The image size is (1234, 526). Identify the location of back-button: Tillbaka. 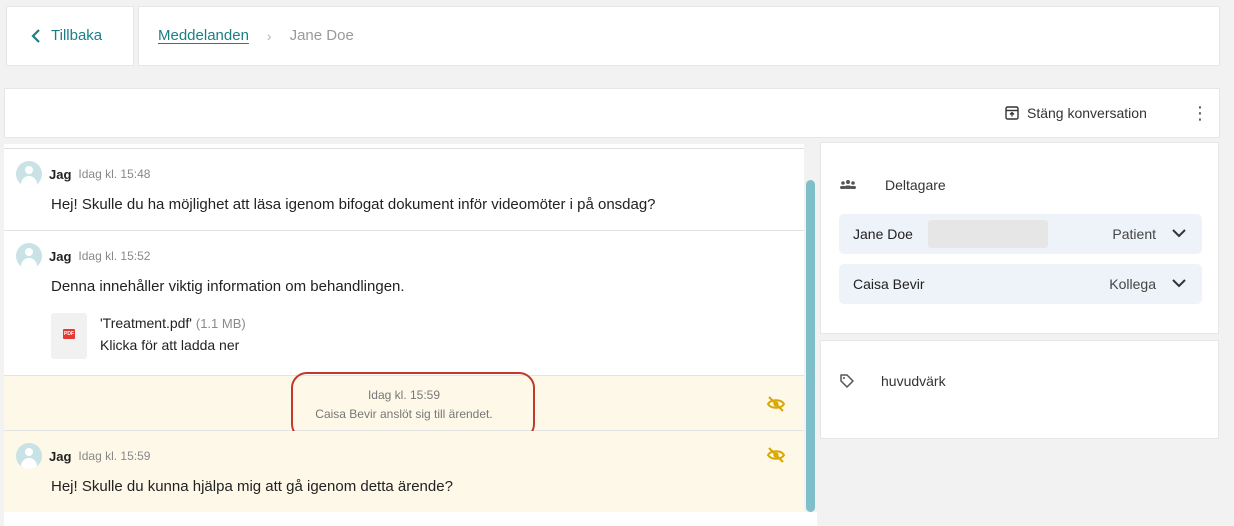
(66, 35).